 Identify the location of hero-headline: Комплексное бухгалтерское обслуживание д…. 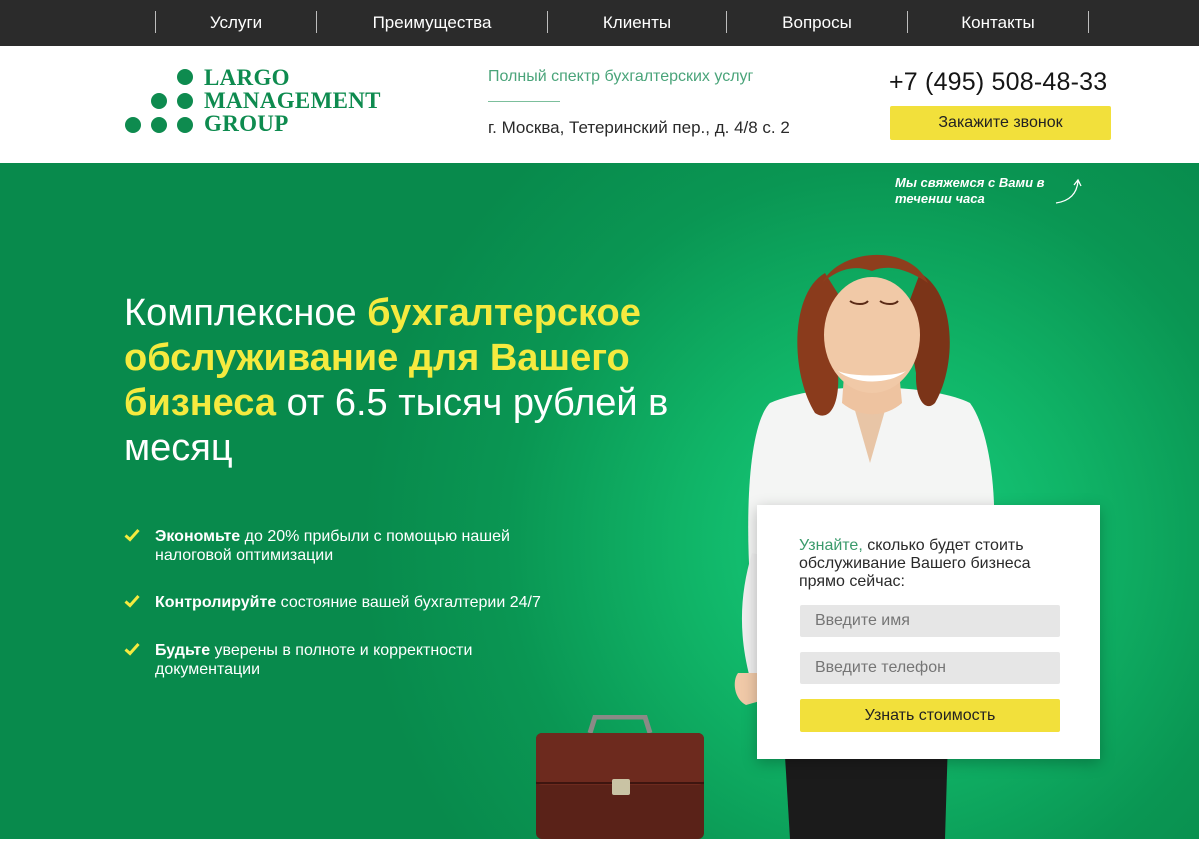
(424, 381).